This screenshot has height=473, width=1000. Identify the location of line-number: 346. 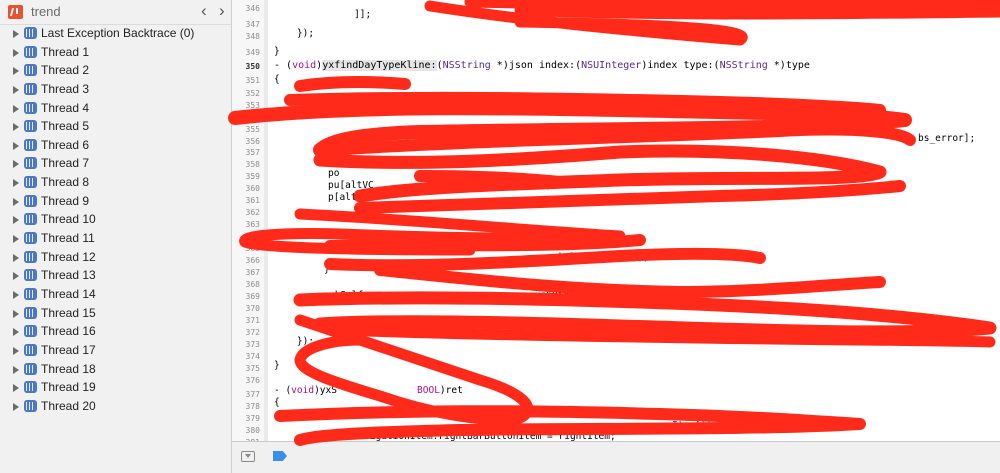
(246, 8).